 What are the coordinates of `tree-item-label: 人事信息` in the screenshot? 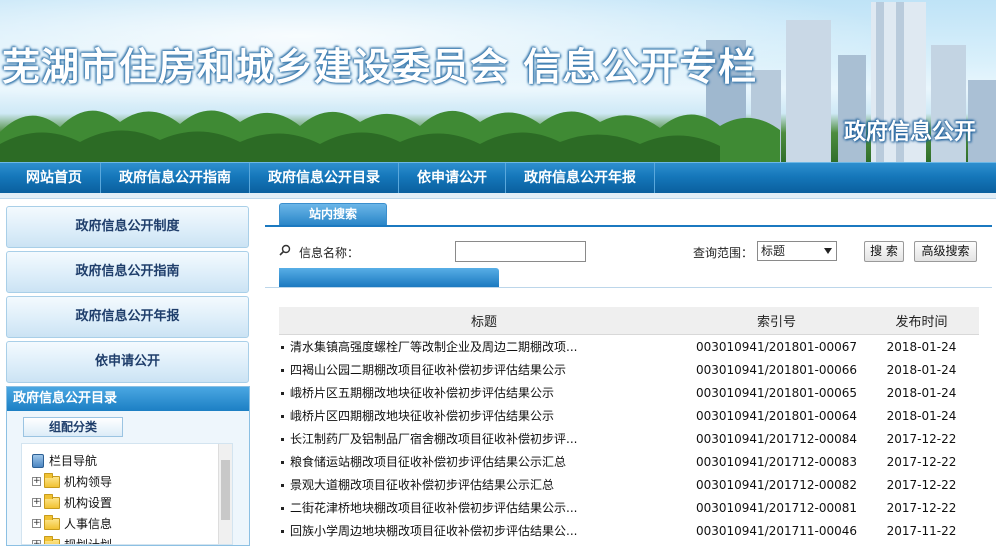 It's located at (88, 524).